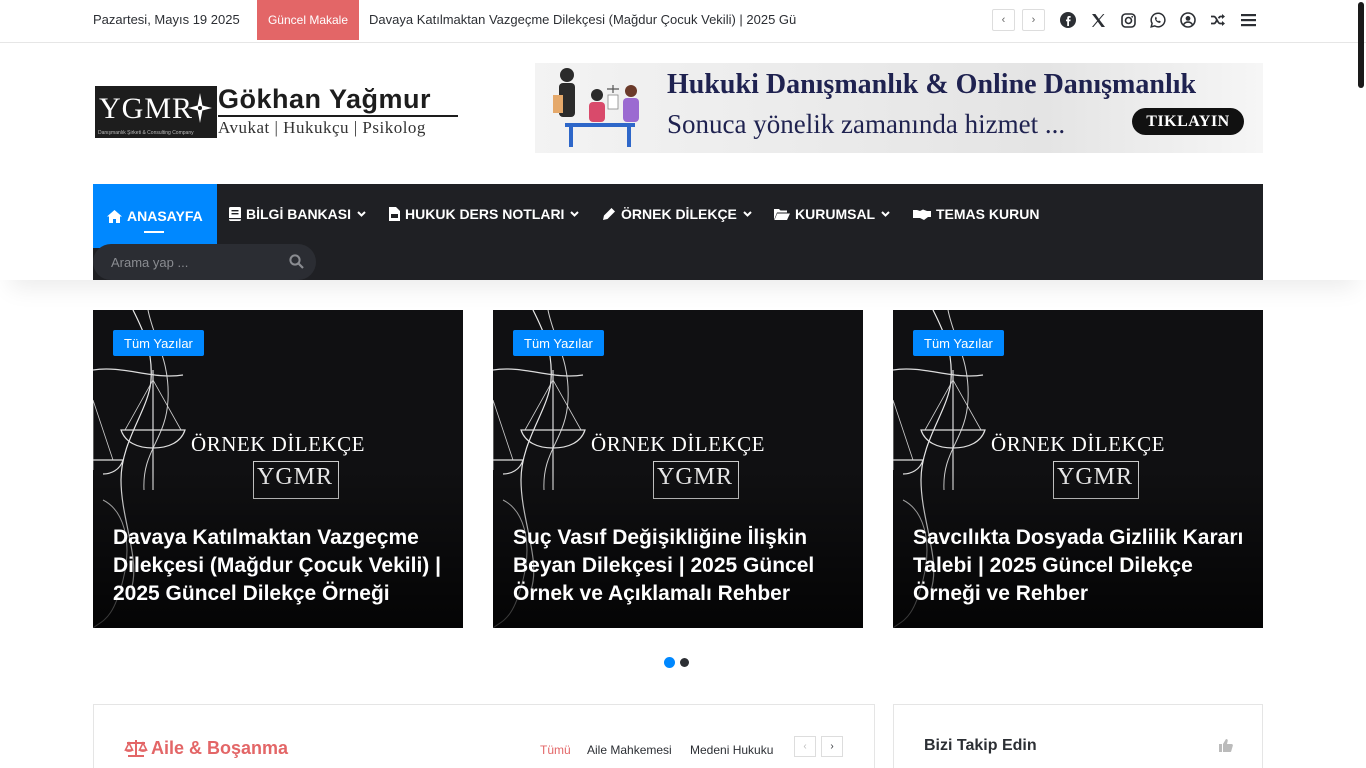 The width and height of the screenshot is (1366, 768). I want to click on slider-dot-active, so click(669, 662).